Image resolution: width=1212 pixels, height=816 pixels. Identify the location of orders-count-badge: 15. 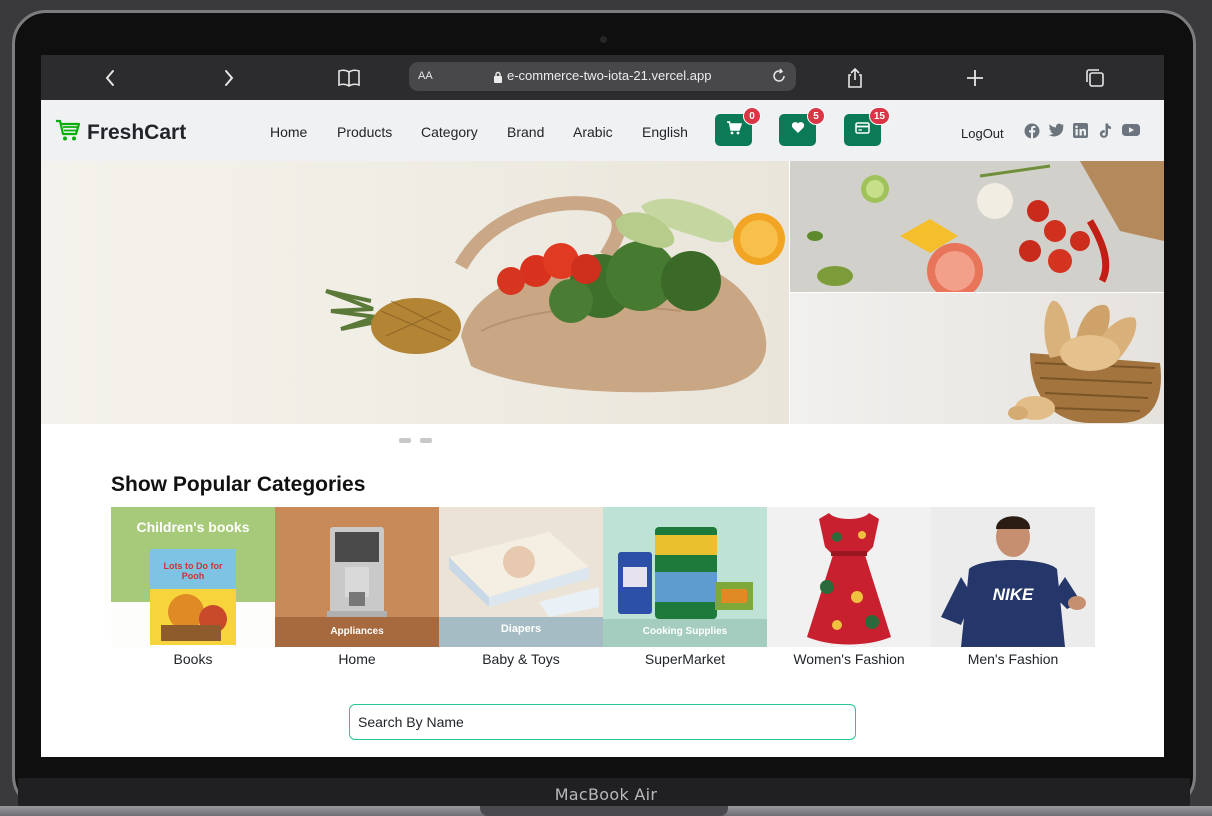
(879, 116).